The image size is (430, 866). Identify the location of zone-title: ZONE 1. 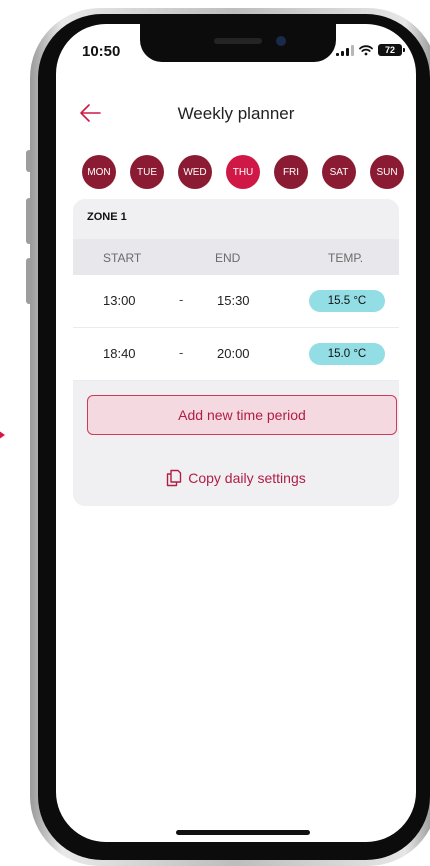
(107, 217).